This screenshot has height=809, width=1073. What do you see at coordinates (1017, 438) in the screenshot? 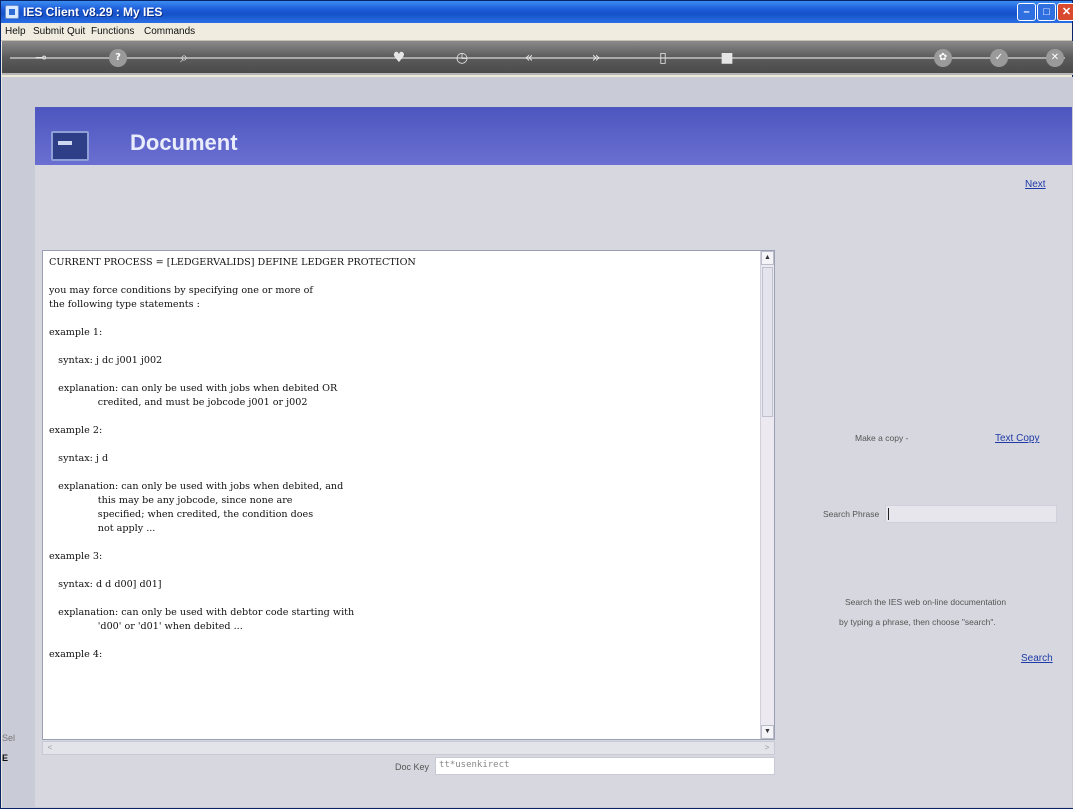
I see `text-copy-link: Text Copy` at bounding box center [1017, 438].